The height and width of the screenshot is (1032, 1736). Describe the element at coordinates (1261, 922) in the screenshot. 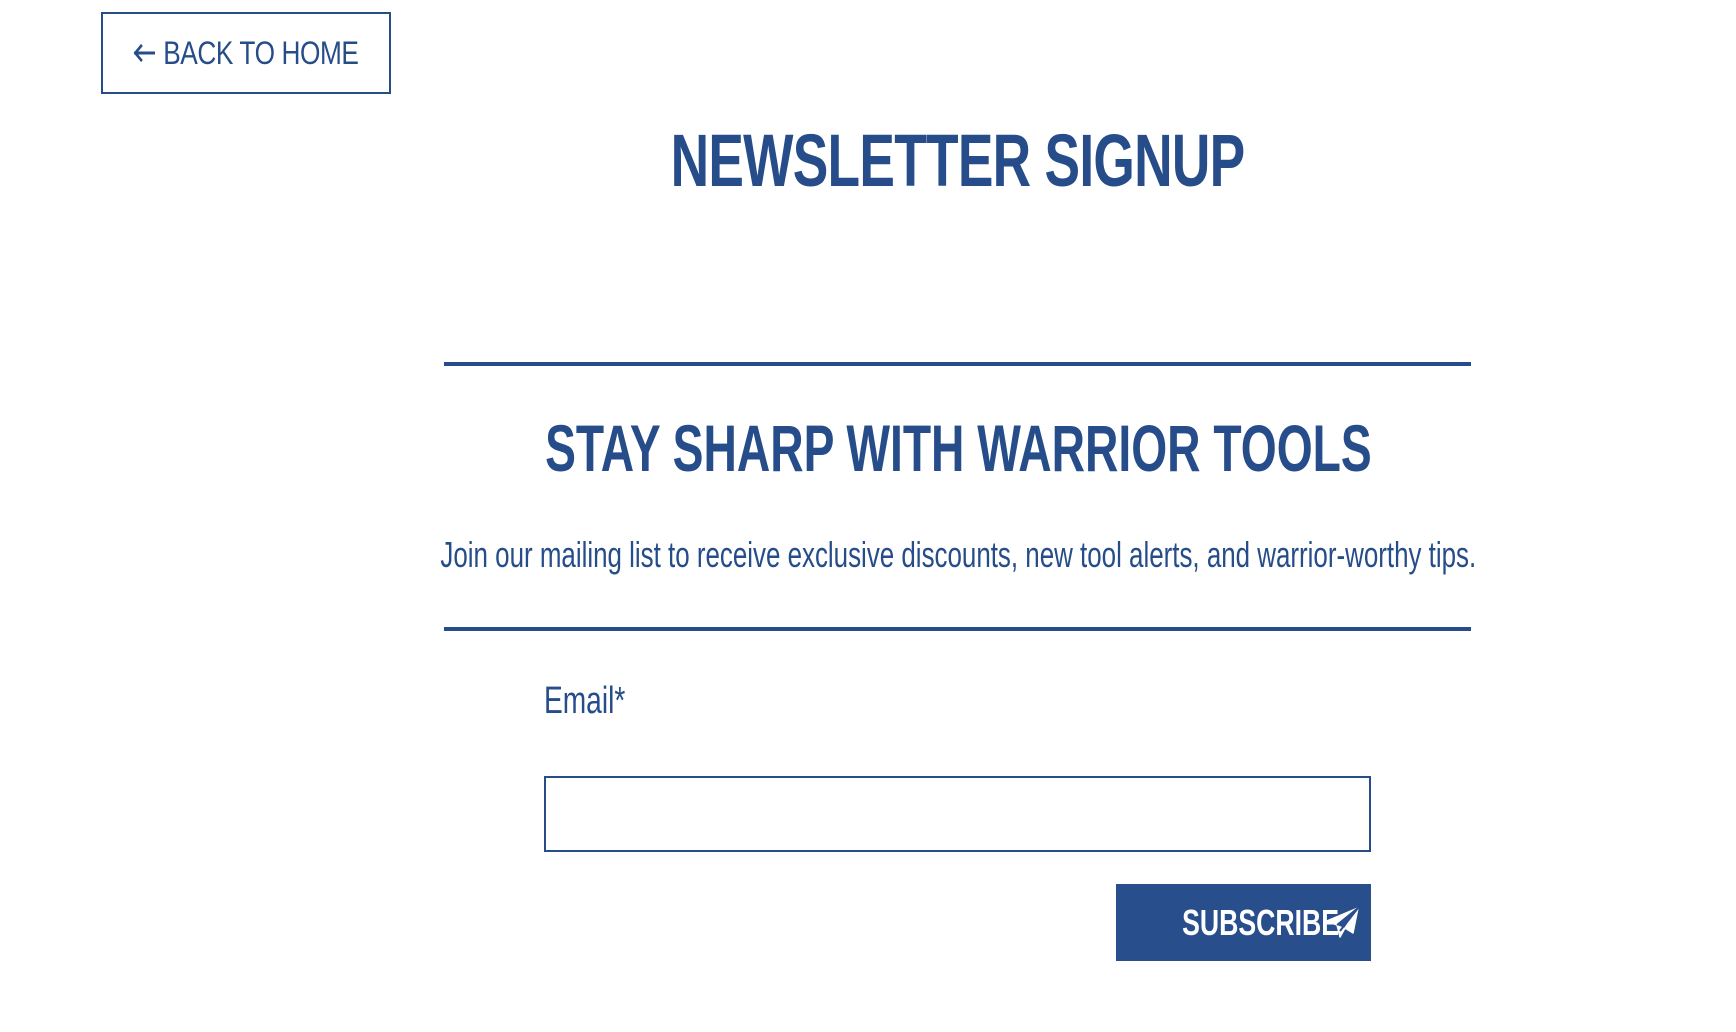

I see `subscribe-label: SUBSCRIBE` at that location.